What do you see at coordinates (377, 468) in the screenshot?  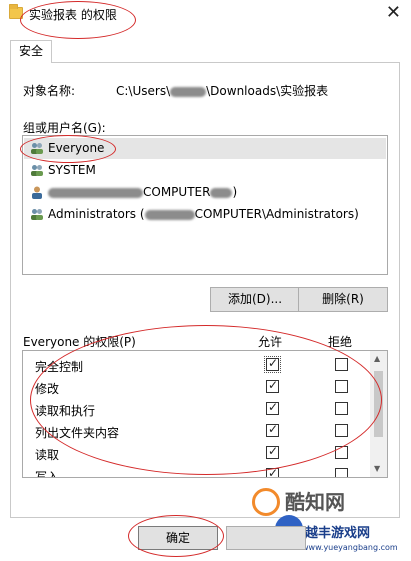 I see `scroll-down-icon: ▼` at bounding box center [377, 468].